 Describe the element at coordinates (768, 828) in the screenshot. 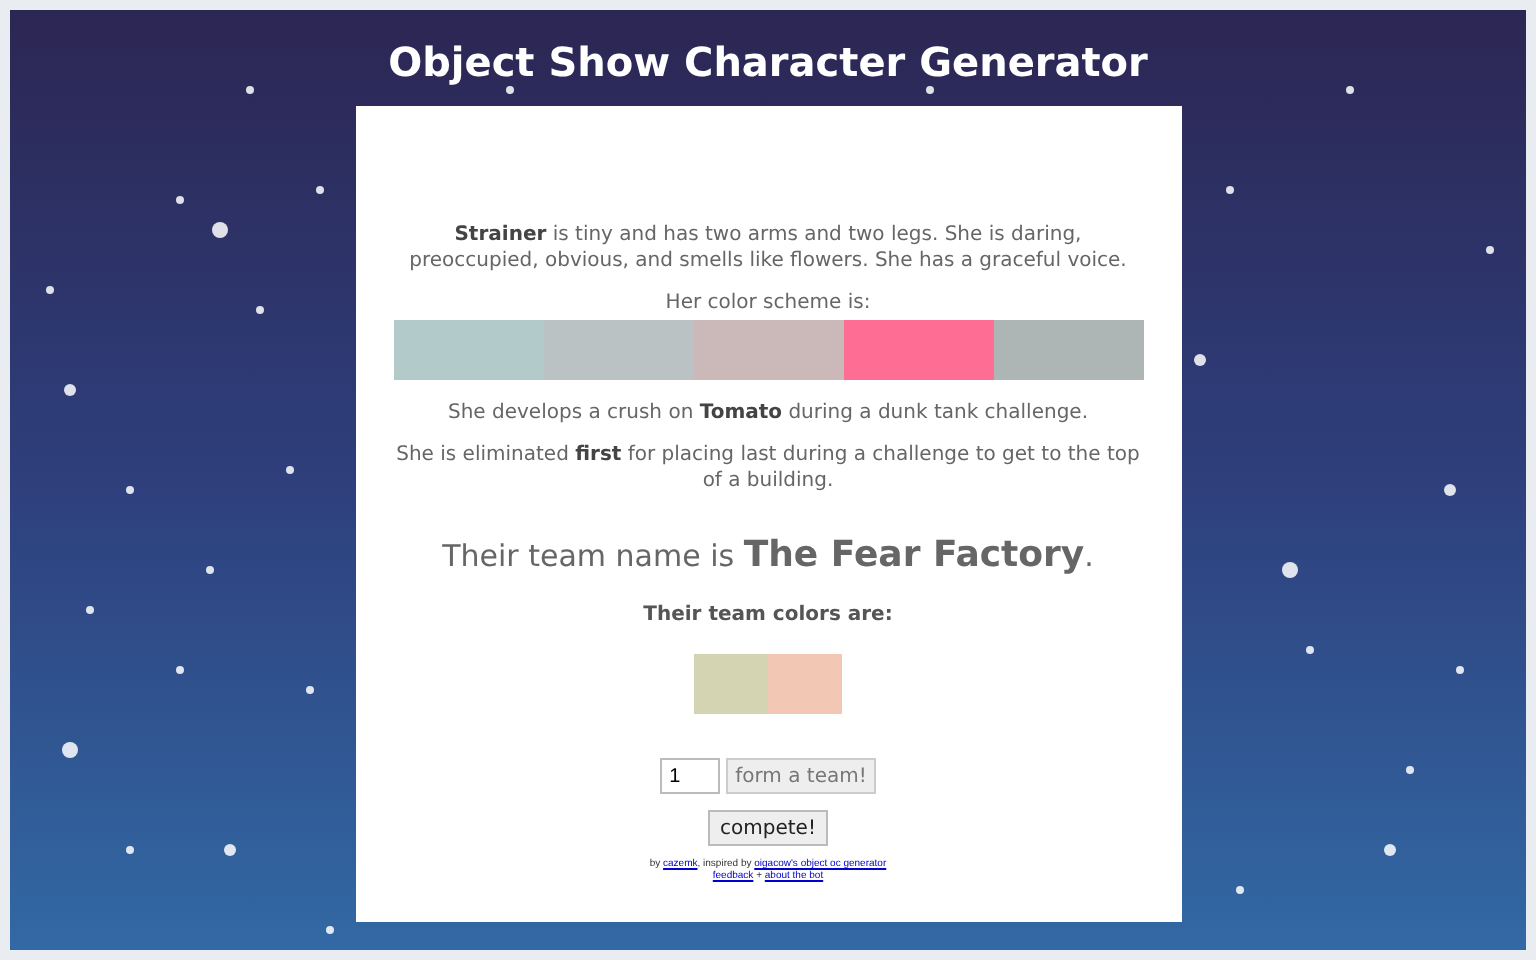

I see `compete-button: compete!` at that location.